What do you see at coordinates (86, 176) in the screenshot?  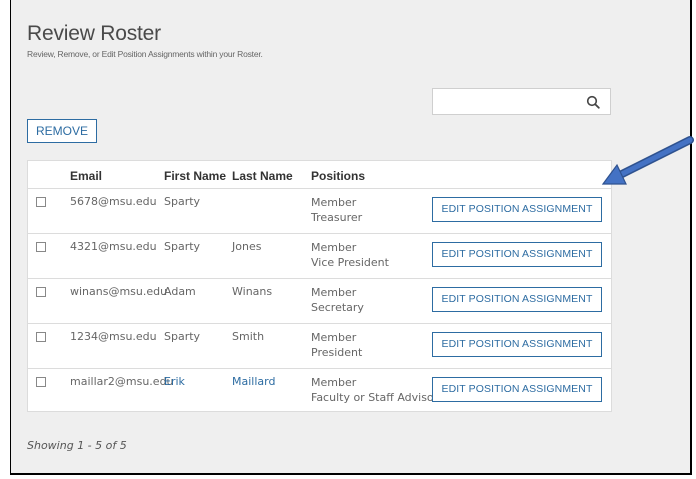 I see `column-email: Email` at bounding box center [86, 176].